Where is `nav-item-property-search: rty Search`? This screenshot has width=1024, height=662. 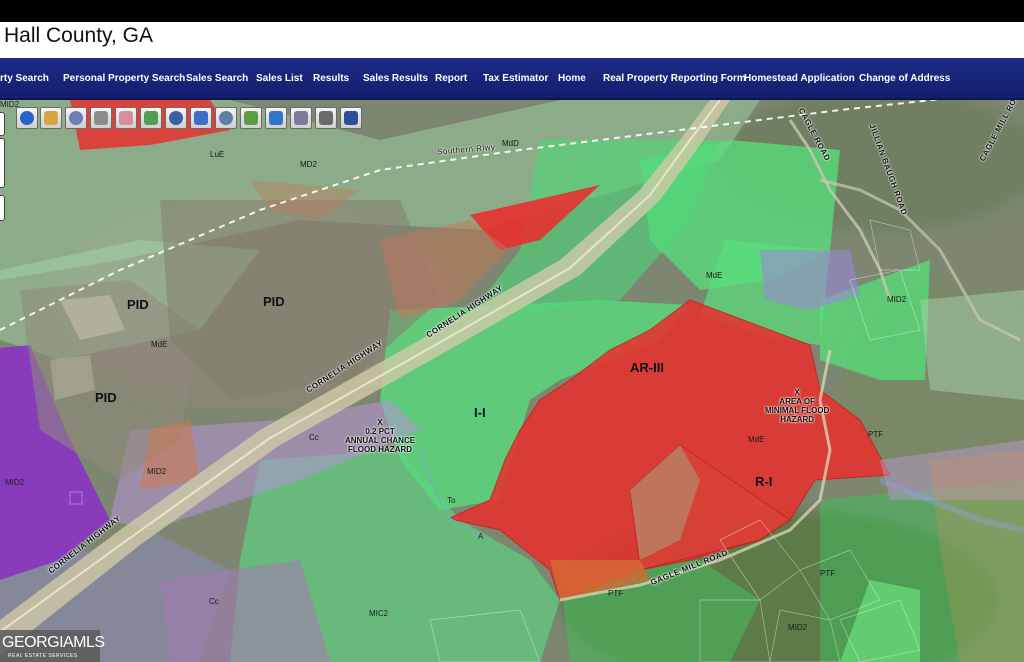
nav-item-property-search: rty Search is located at coordinates (24, 78).